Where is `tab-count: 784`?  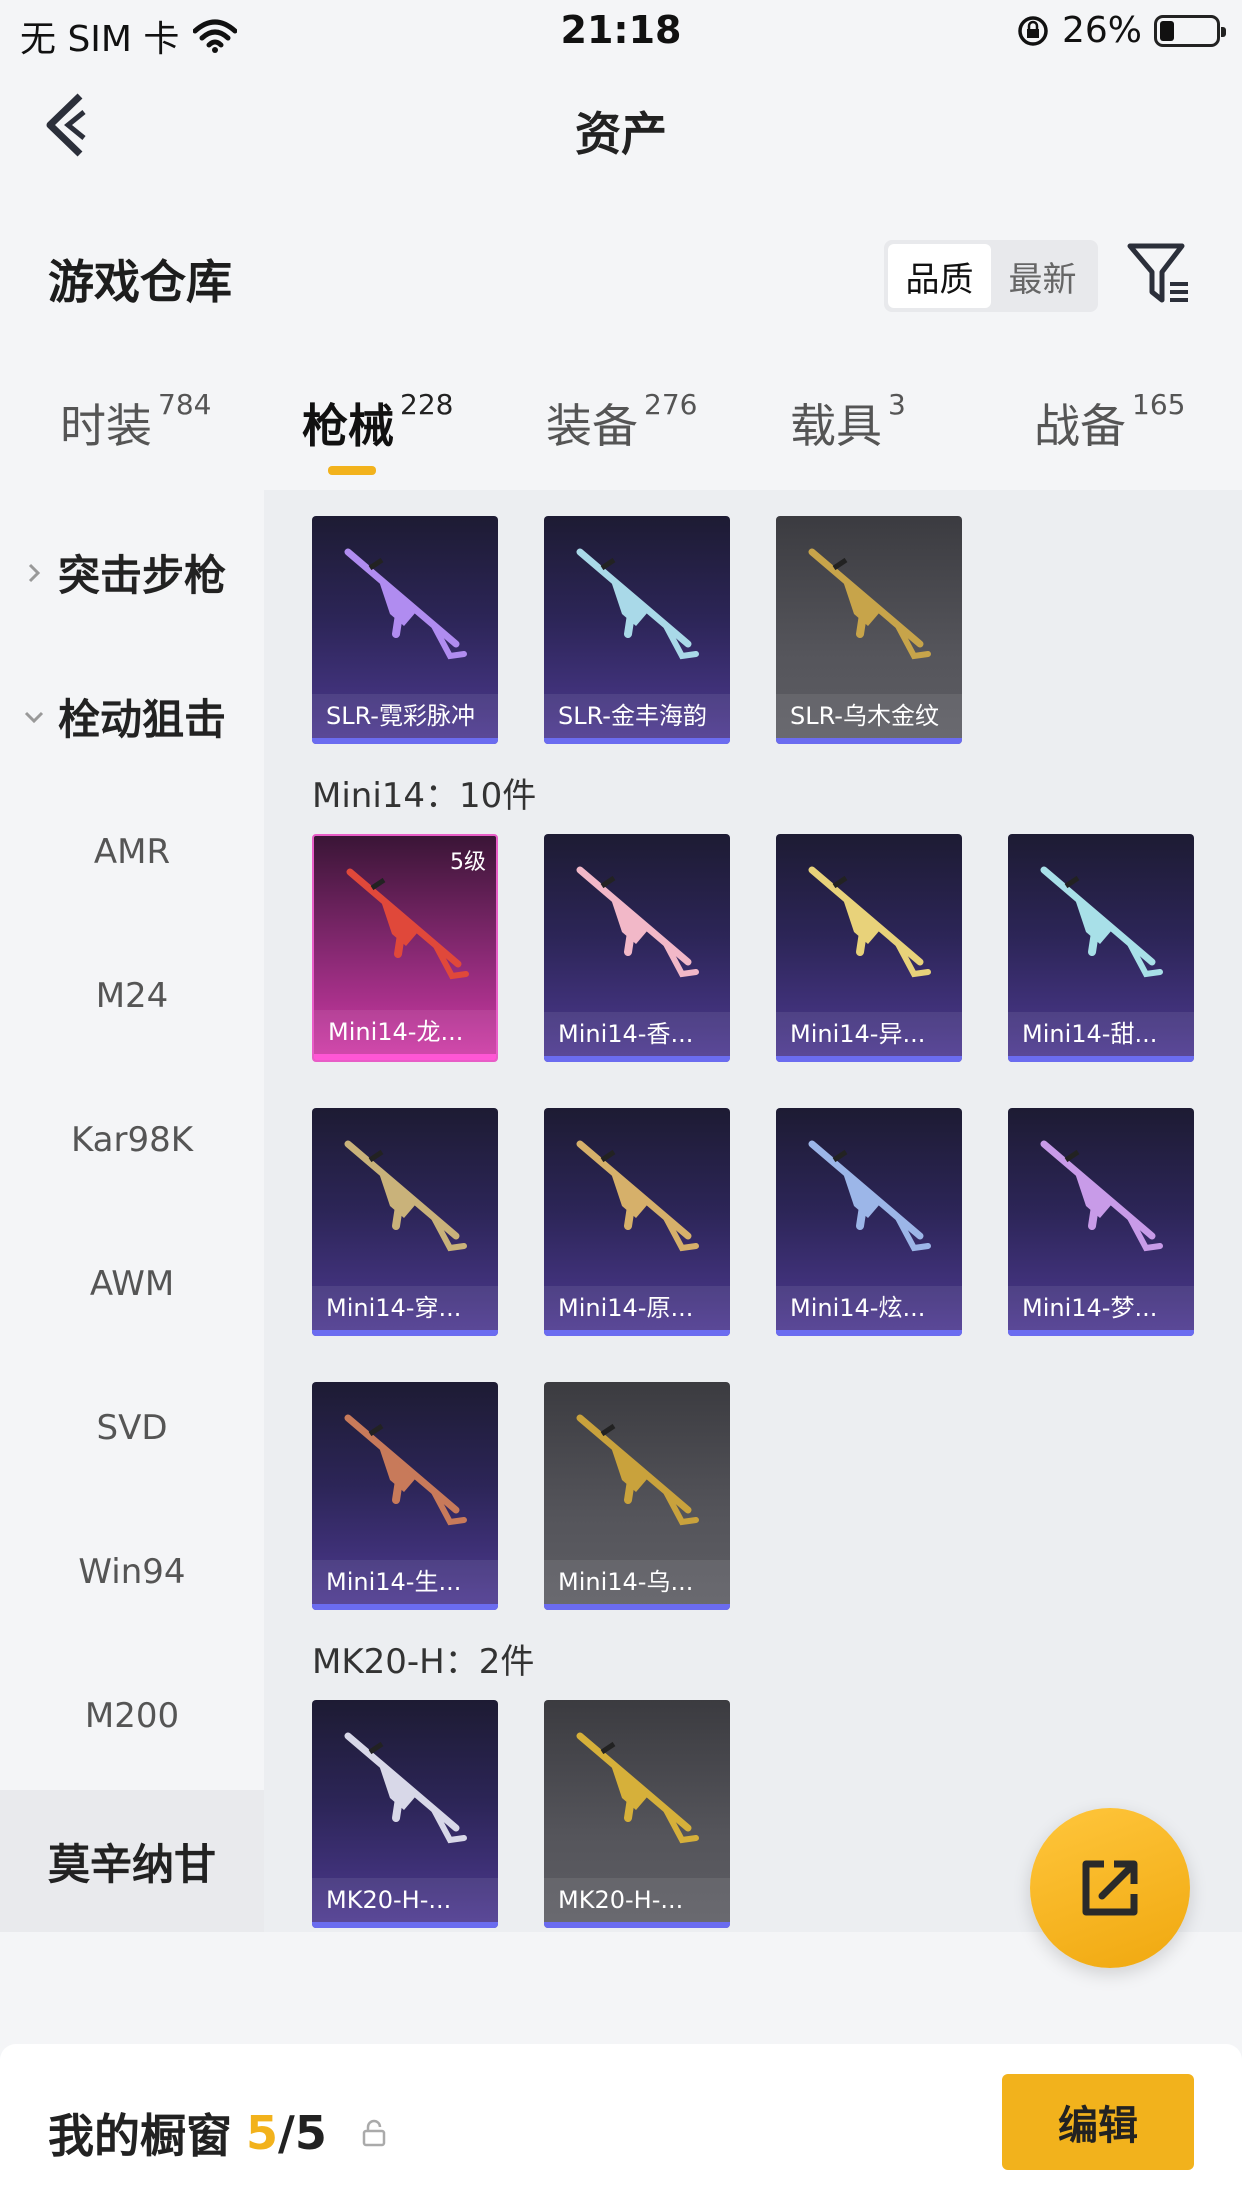
tab-count: 784 is located at coordinates (185, 404).